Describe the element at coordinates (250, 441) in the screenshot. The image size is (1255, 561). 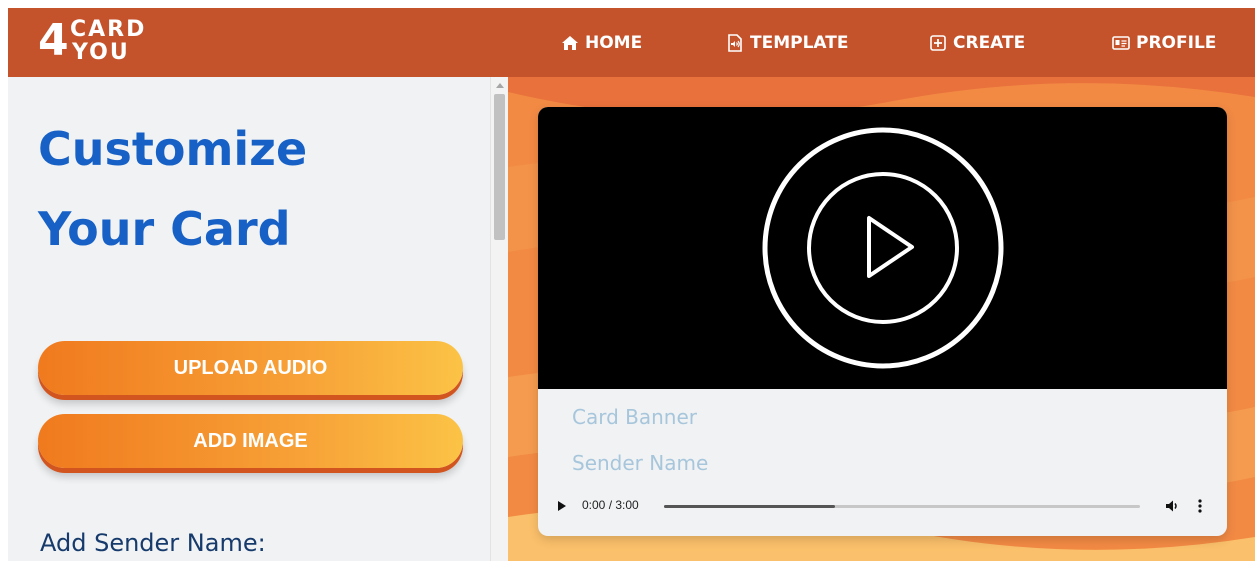
I see `add-image-button: ADD IMAGE` at that location.